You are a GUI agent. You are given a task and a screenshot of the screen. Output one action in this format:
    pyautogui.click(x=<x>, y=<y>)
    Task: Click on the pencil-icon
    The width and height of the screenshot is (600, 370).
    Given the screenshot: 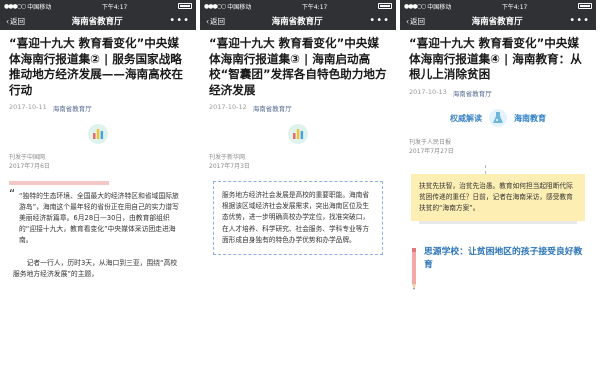 What is the action you would take?
    pyautogui.click(x=414, y=270)
    